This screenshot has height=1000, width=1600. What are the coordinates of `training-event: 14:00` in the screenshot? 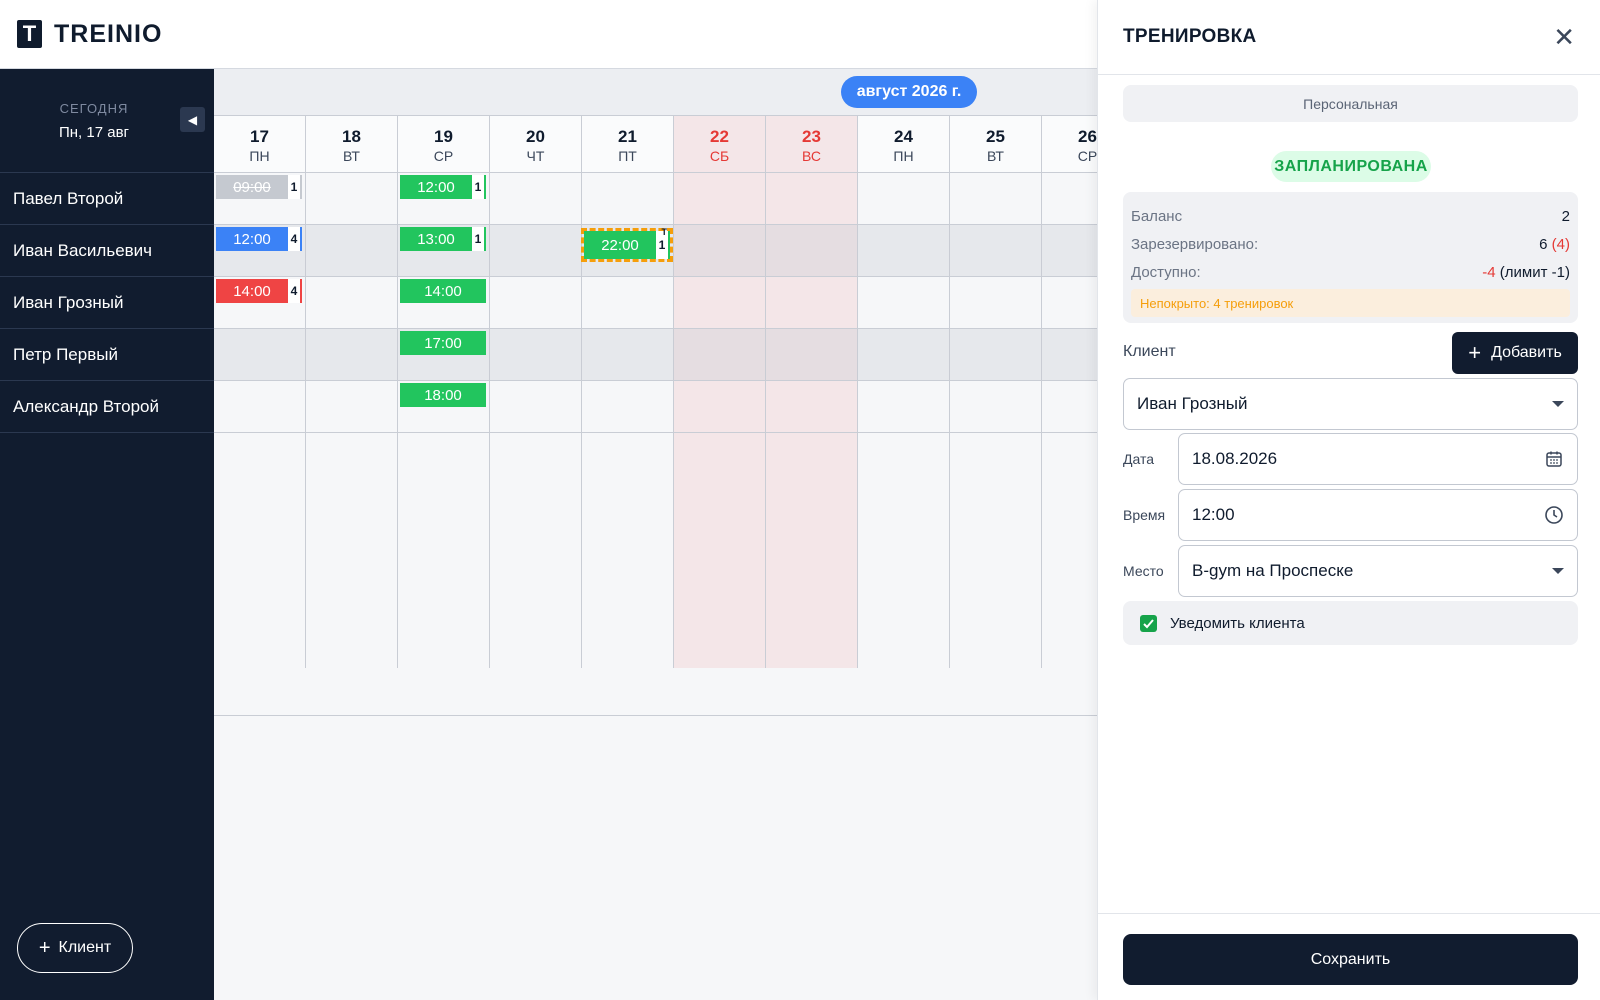 It's located at (443, 291).